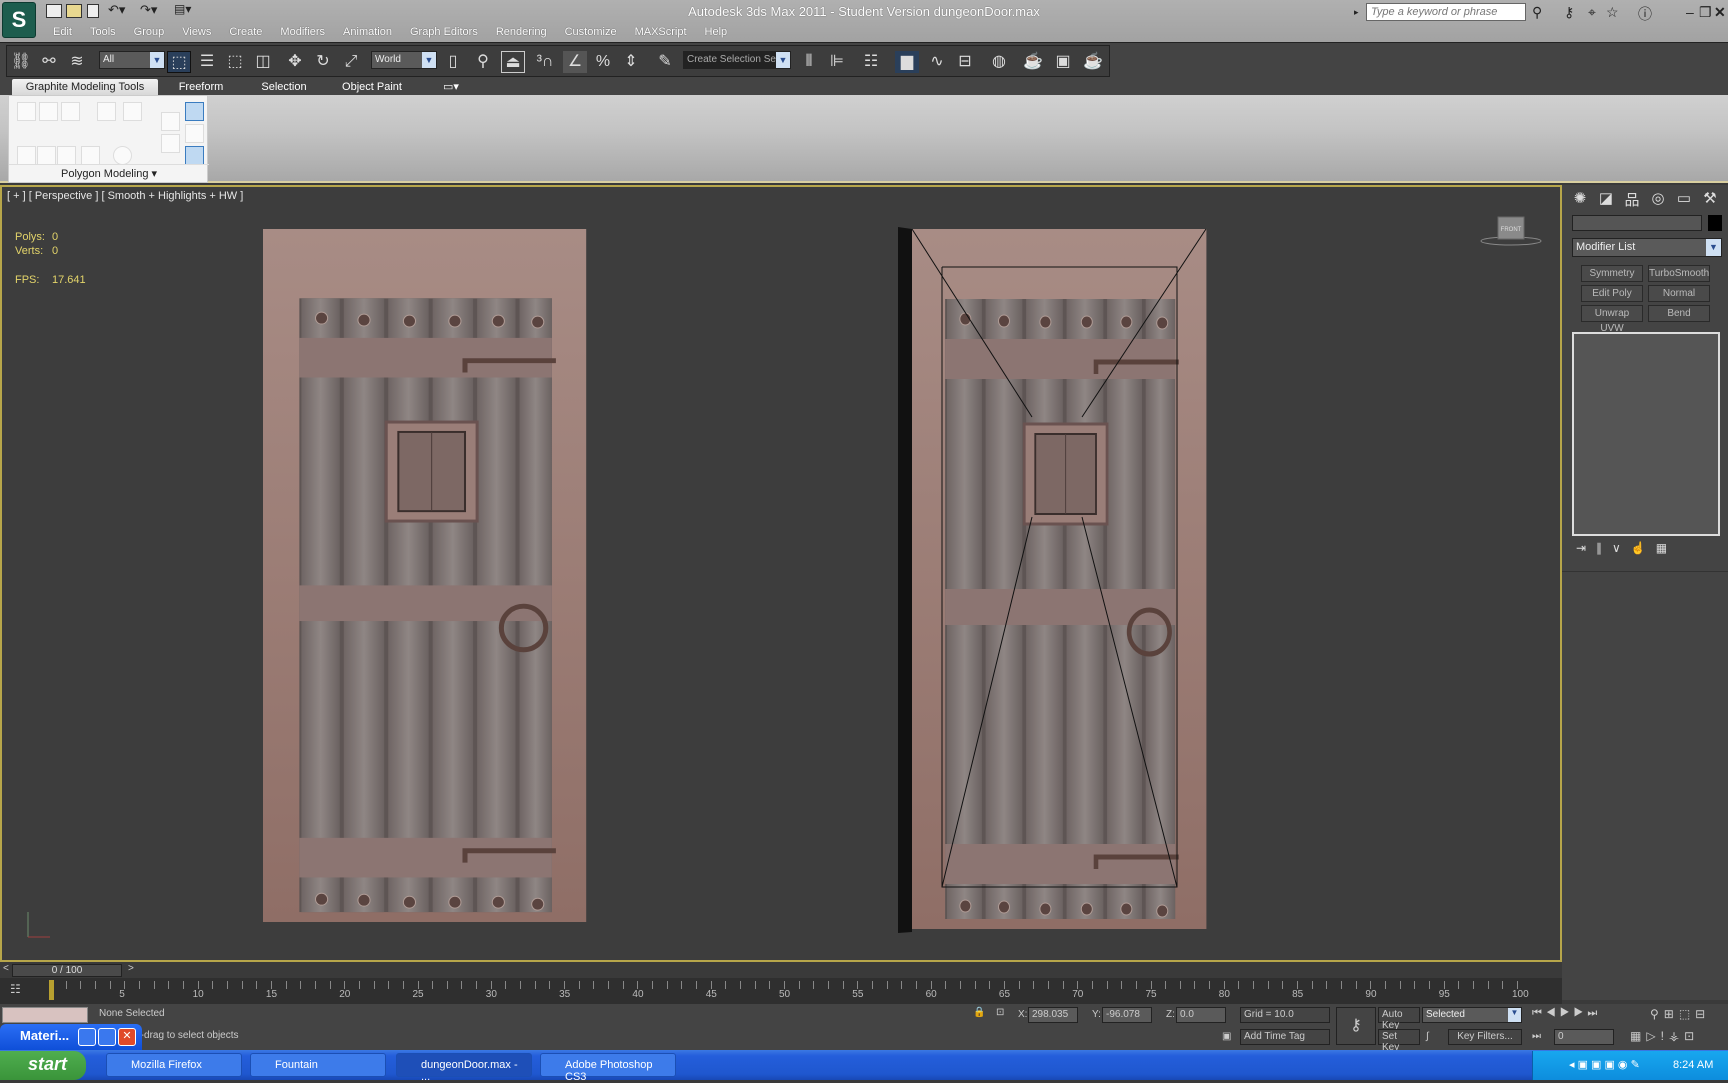 The height and width of the screenshot is (1083, 1728). What do you see at coordinates (90, 155) in the screenshot?
I see `ring-icon` at bounding box center [90, 155].